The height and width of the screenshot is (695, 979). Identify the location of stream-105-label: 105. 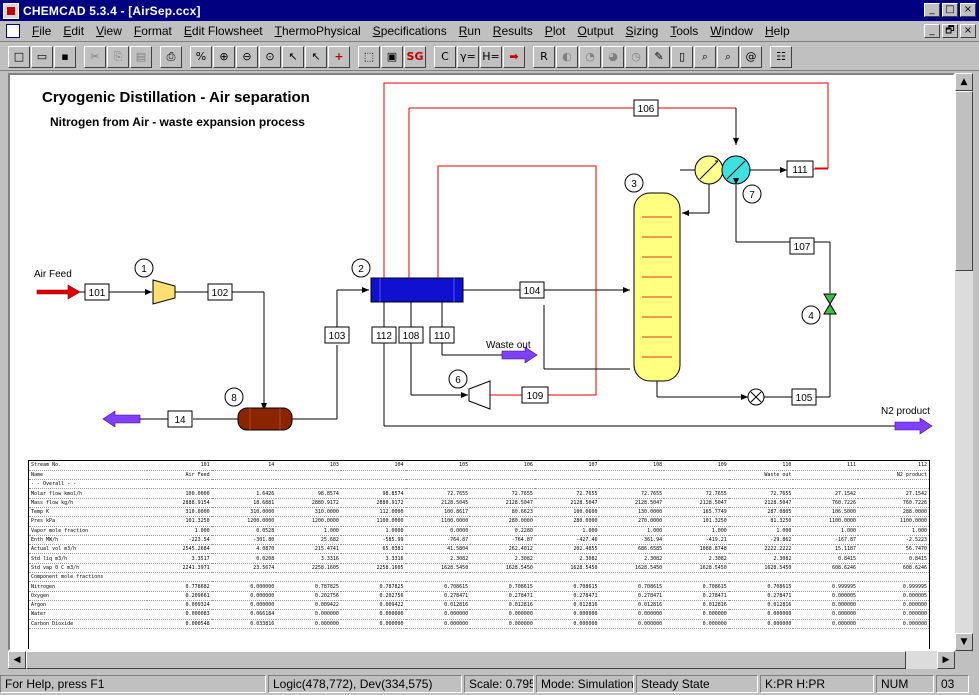
(804, 398).